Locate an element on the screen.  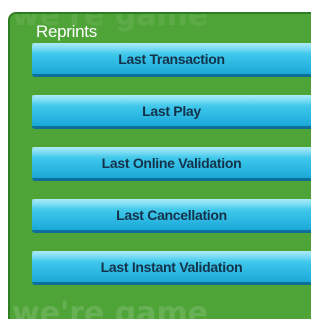
button-label: Last Play is located at coordinates (171, 110).